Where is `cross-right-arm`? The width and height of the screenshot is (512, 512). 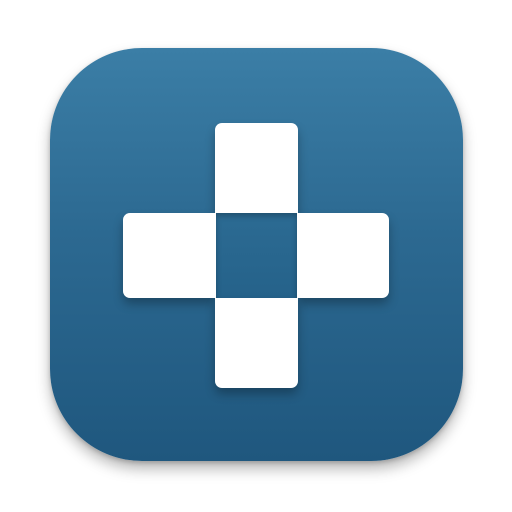 cross-right-arm is located at coordinates (343, 255).